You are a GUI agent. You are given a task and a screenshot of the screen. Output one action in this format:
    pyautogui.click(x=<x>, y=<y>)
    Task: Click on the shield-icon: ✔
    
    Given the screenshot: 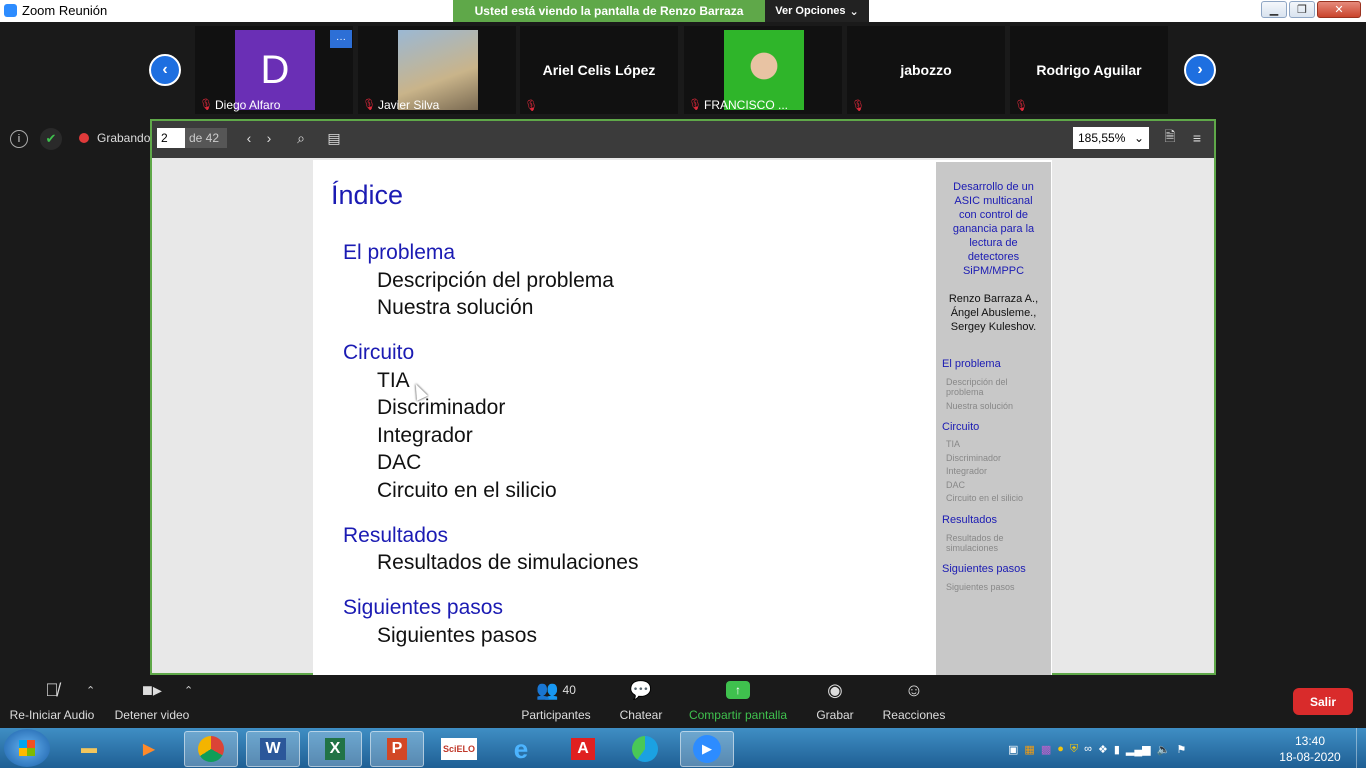 What is the action you would take?
    pyautogui.click(x=51, y=139)
    